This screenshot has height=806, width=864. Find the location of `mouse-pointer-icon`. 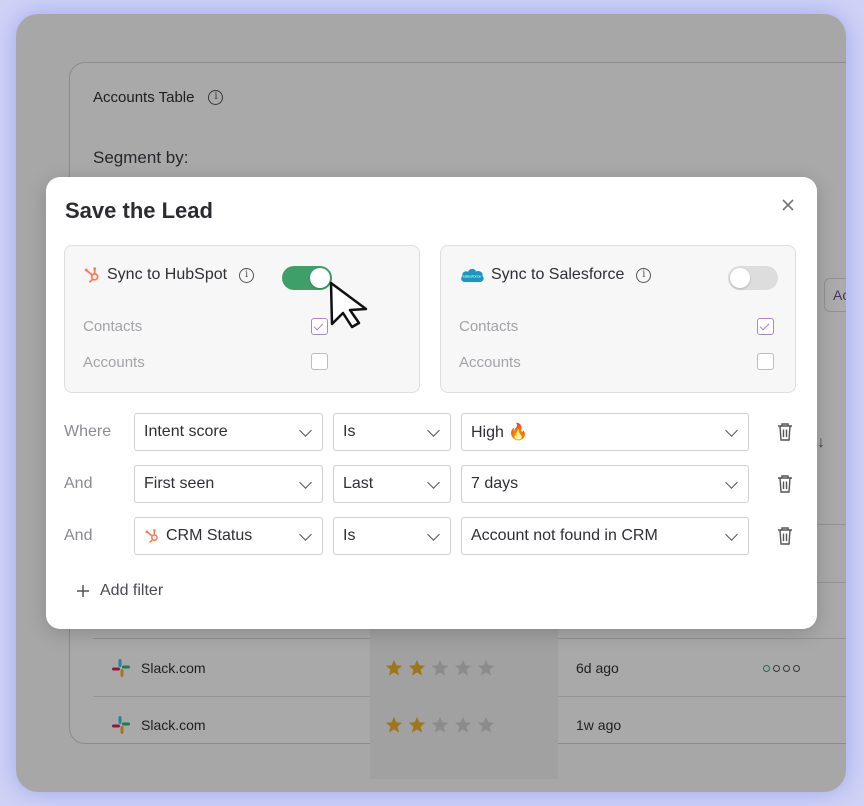

mouse-pointer-icon is located at coordinates (348, 305).